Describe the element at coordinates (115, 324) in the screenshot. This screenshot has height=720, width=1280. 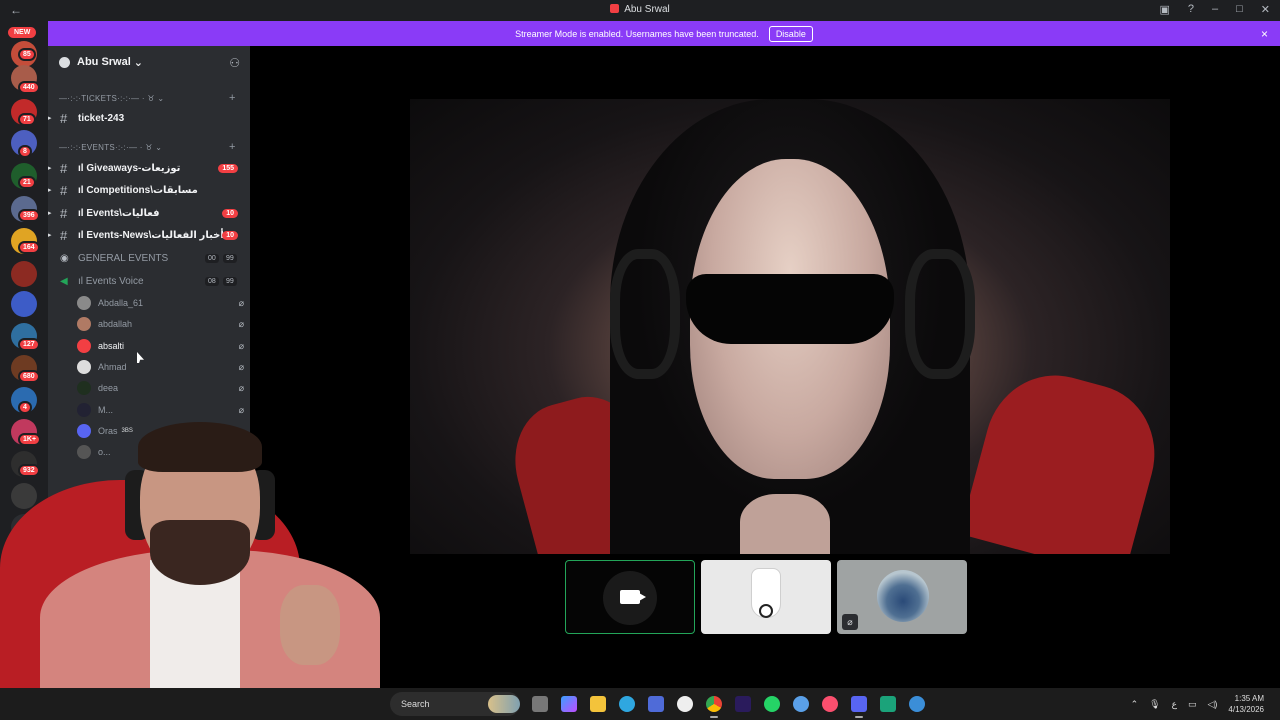
I see `voice-user-name: abdallah` at that location.